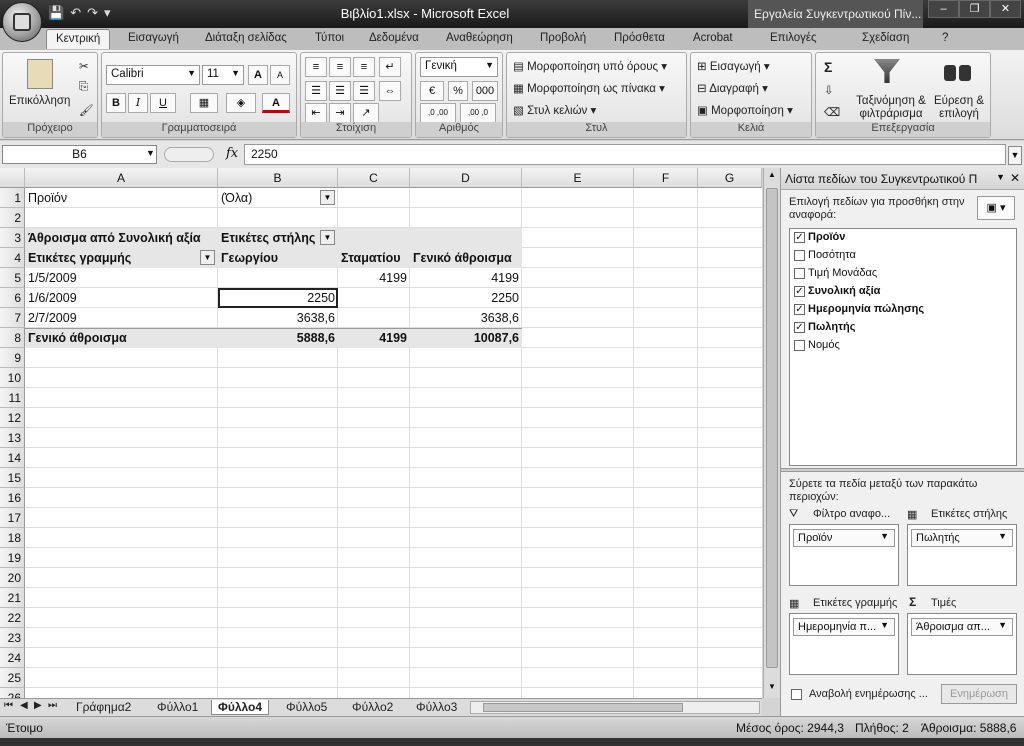  What do you see at coordinates (959, 108) in the screenshot?
I see `find-select-button: Εύρεση & επιλογή` at bounding box center [959, 108].